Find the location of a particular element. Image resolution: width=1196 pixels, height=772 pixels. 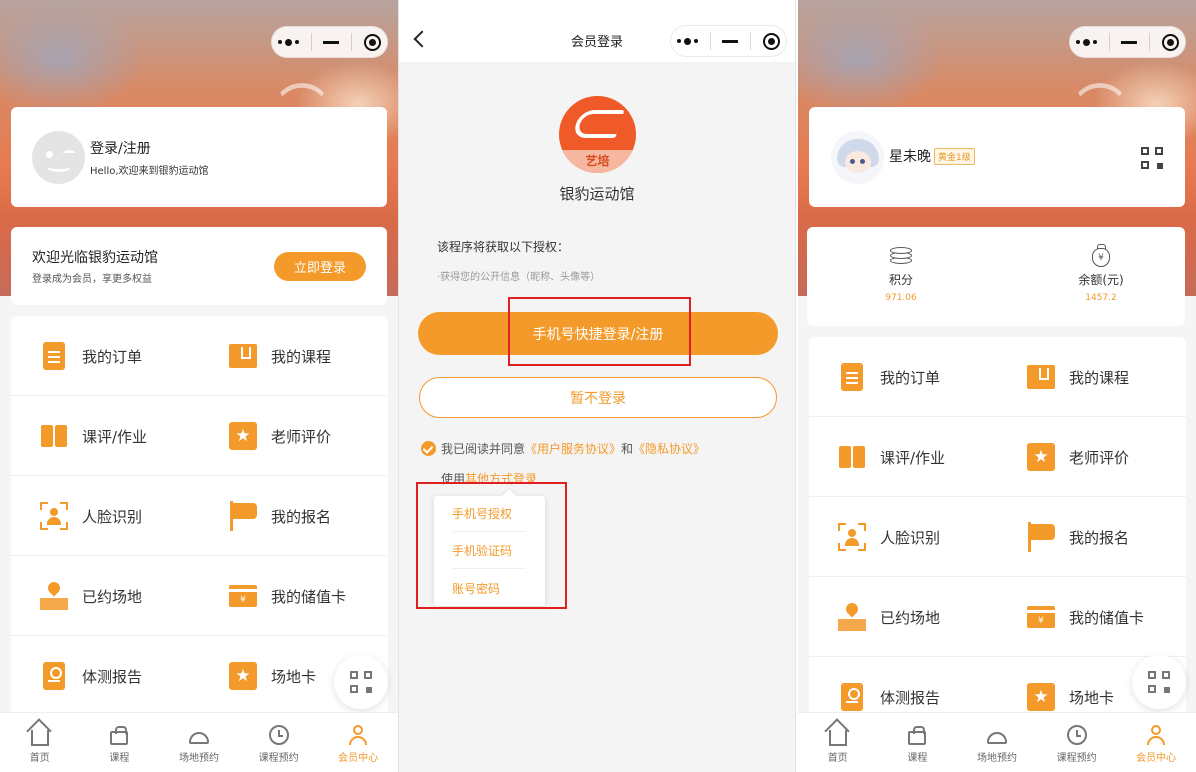

menu-item-venue-card: ★ 场地卡 is located at coordinates (272, 676).